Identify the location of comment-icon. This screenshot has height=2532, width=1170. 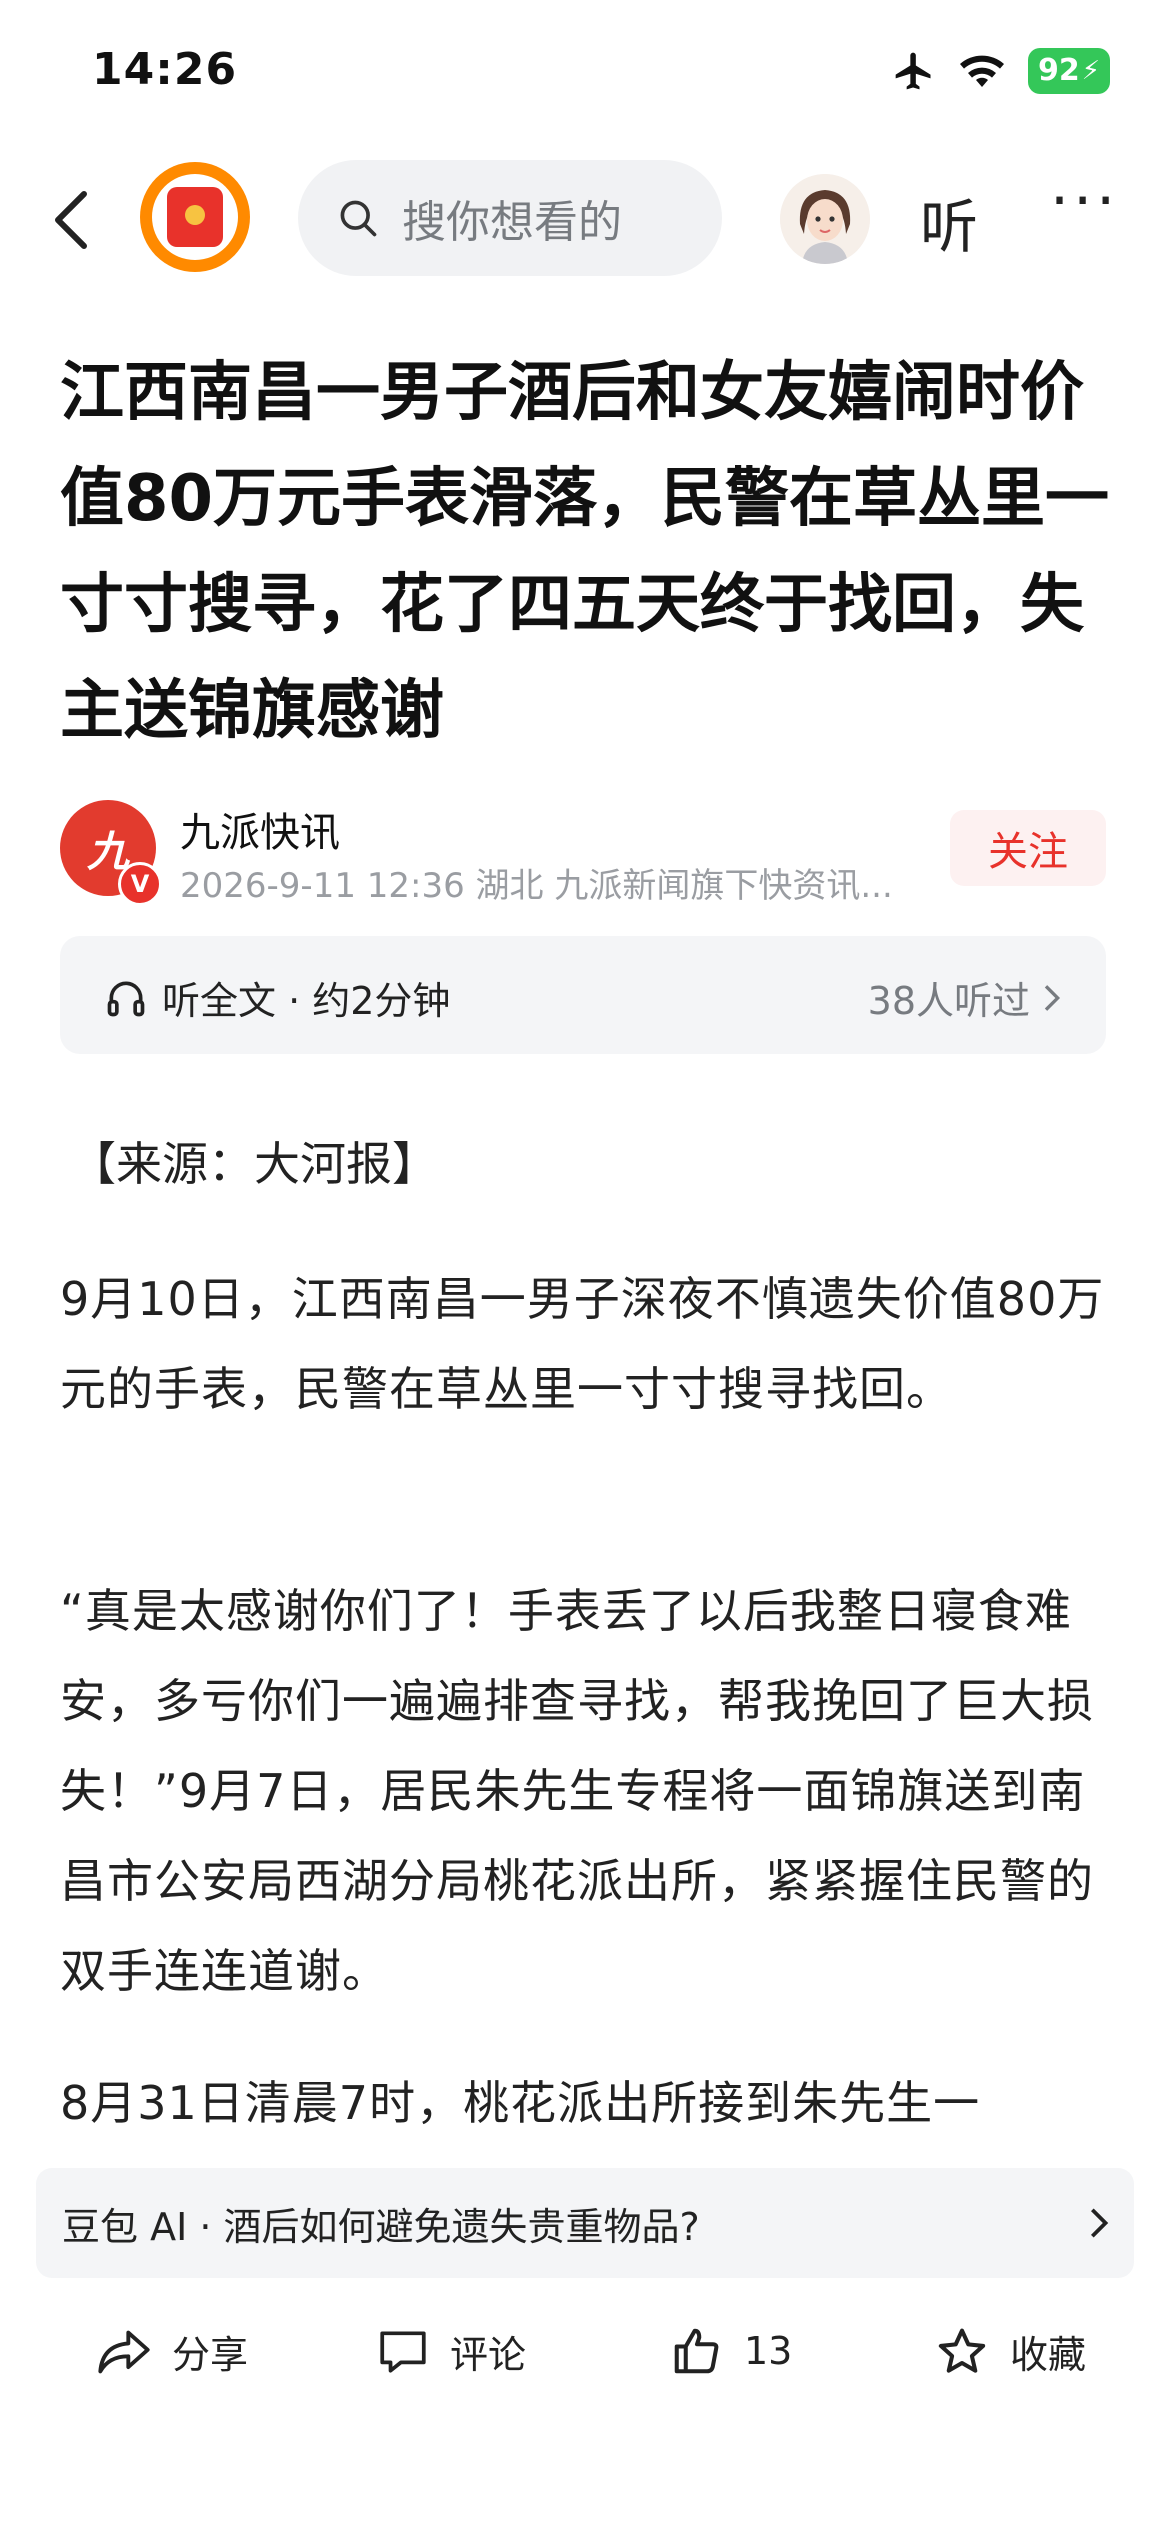
(403, 2351).